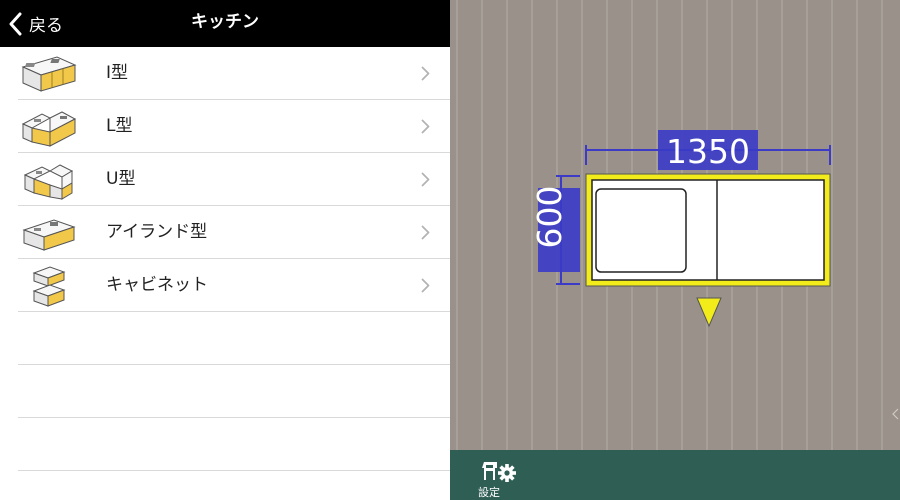 The image size is (900, 500). What do you see at coordinates (549, 217) in the screenshot?
I see `depth-dimension-label: 600` at bounding box center [549, 217].